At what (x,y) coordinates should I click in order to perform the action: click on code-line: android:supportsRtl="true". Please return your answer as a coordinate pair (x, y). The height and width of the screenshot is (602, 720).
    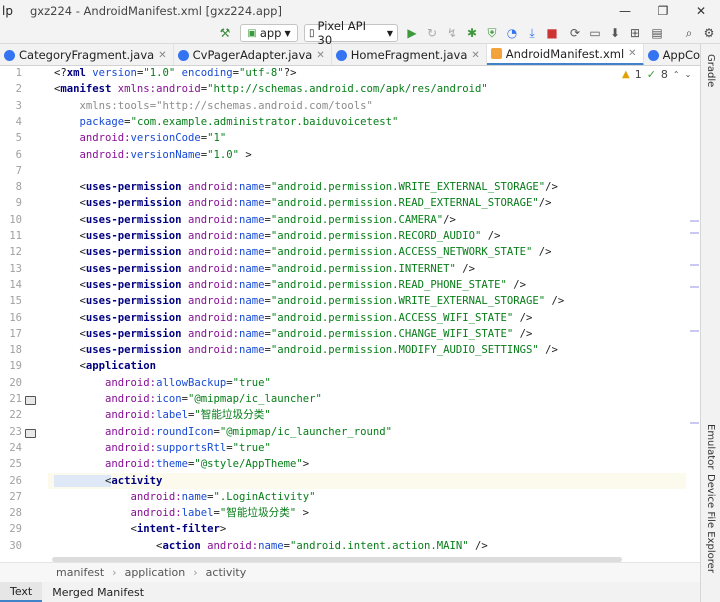
    Looking at the image, I should click on (162, 448).